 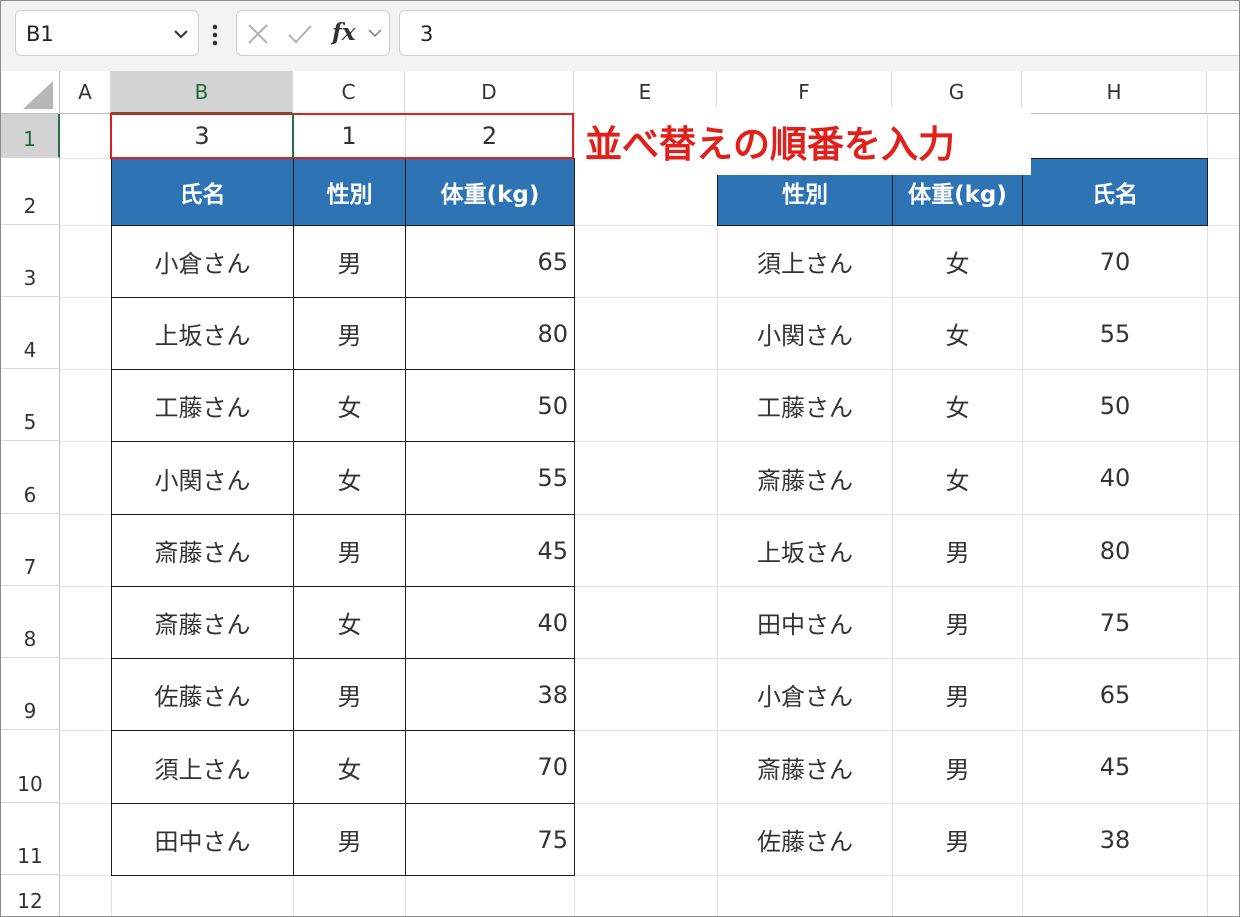 What do you see at coordinates (490, 405) in the screenshot?
I see `left-cell-weight: 50` at bounding box center [490, 405].